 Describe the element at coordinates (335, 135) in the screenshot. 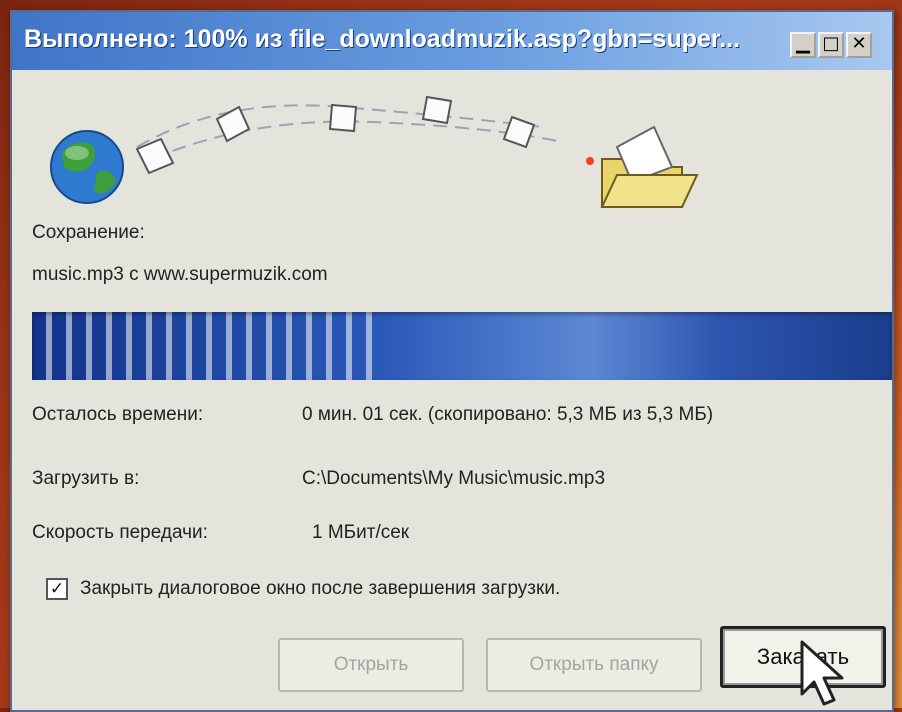

I see `flying-document-icon` at that location.